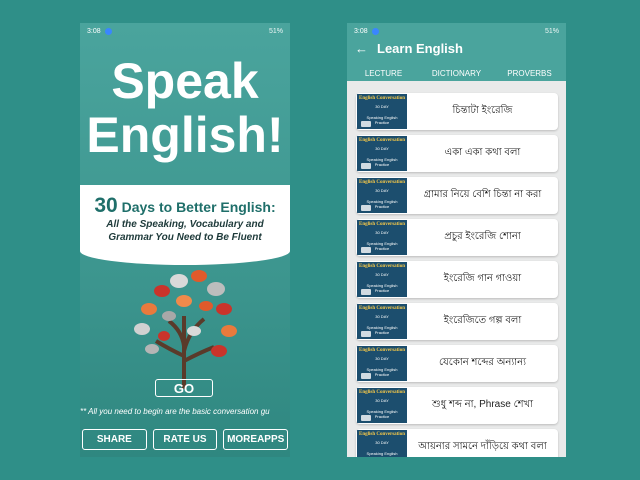 The height and width of the screenshot is (480, 640). I want to click on tab-proverbs: PROVERBS, so click(529, 73).